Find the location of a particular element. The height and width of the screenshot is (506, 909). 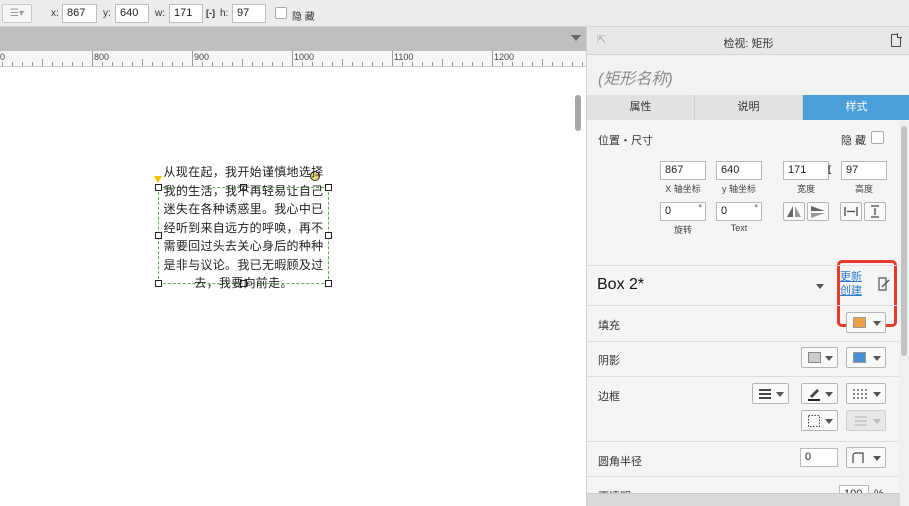

panel-scrollbar is located at coordinates (904, 313).